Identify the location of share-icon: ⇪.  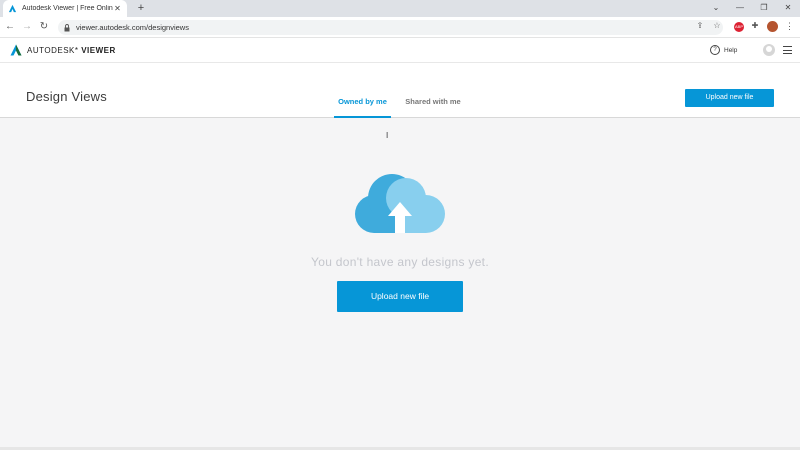
(700, 26).